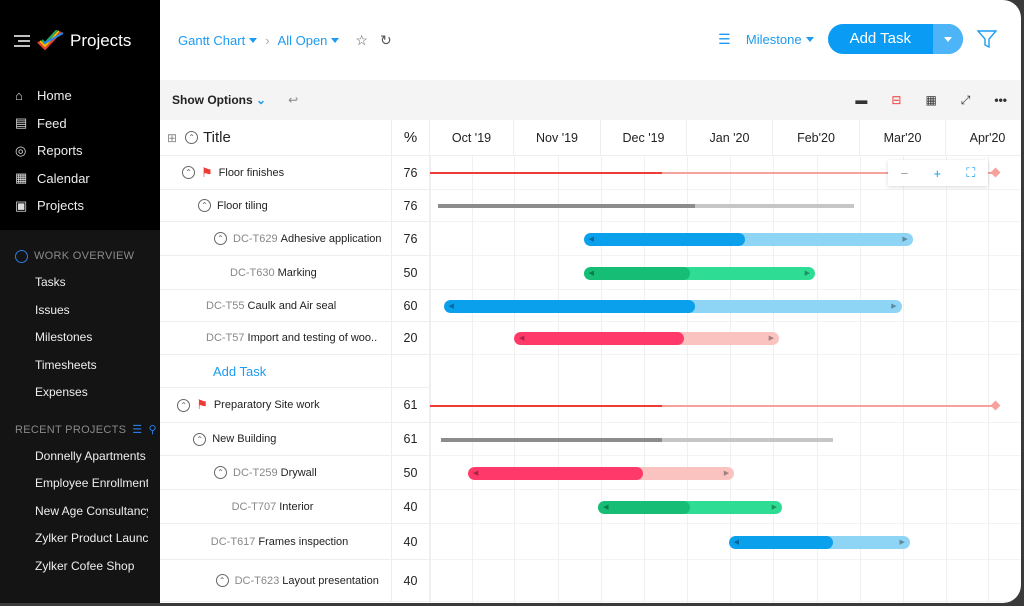 The width and height of the screenshot is (1024, 606). What do you see at coordinates (895, 39) in the screenshot?
I see `add-task-button: Add Task` at bounding box center [895, 39].